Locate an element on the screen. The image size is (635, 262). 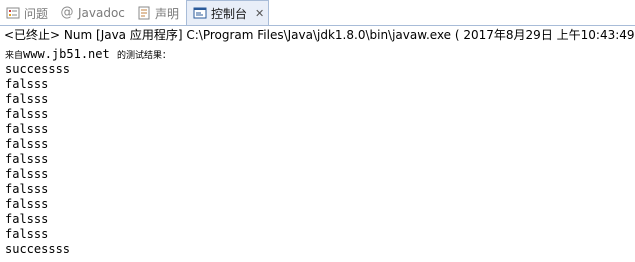
at-icon: @ is located at coordinates (67, 12).